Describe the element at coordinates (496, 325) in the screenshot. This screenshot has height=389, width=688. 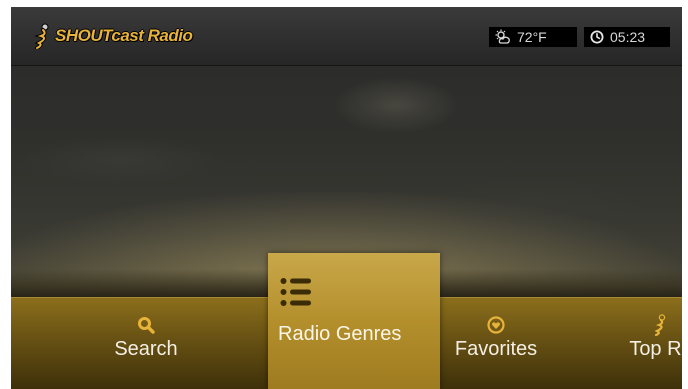
I see `heart-icon` at that location.